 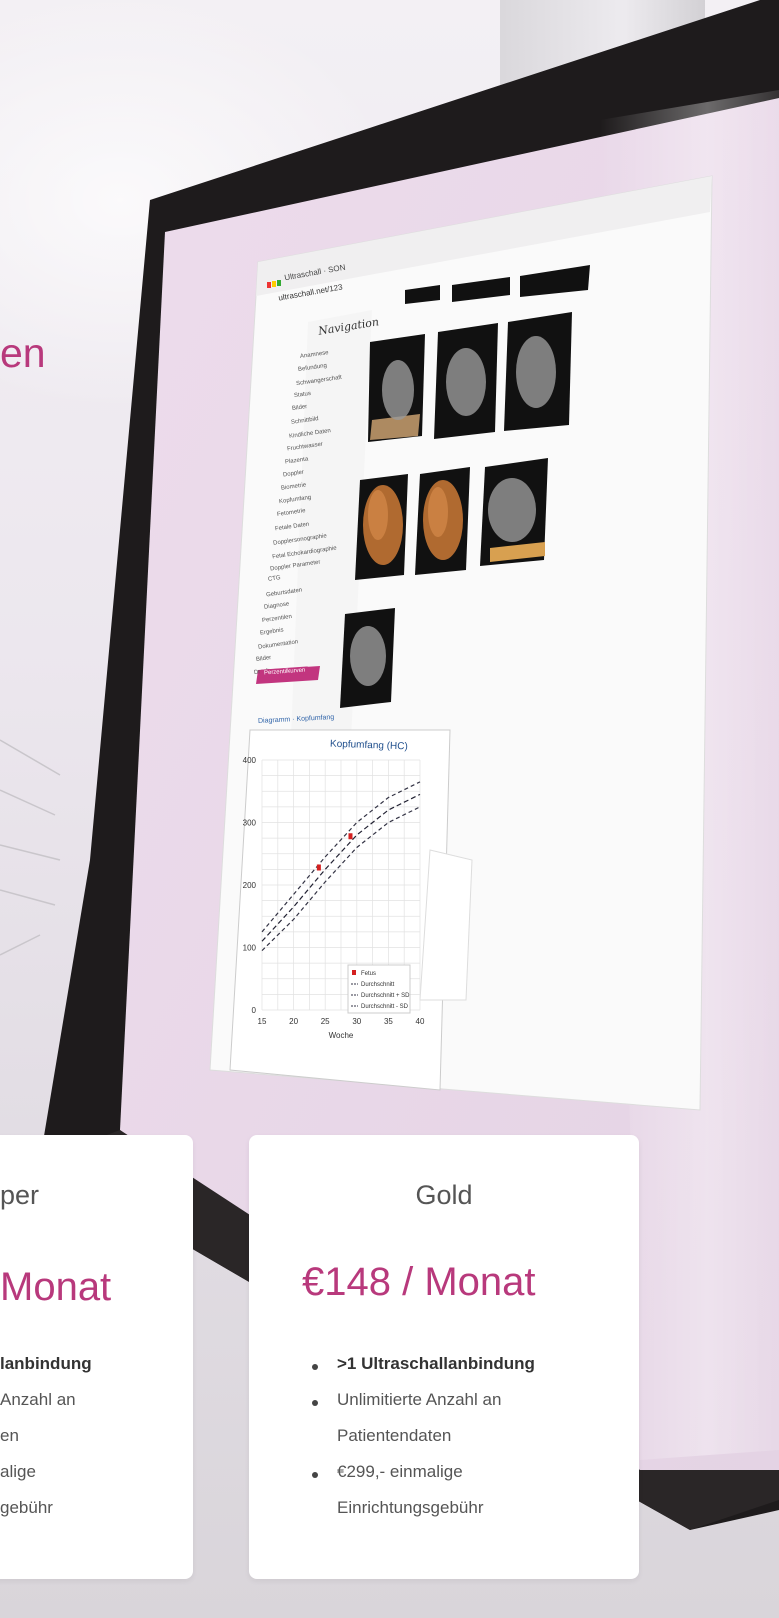 What do you see at coordinates (26, 1507) in the screenshot?
I see `feature: gebühr` at bounding box center [26, 1507].